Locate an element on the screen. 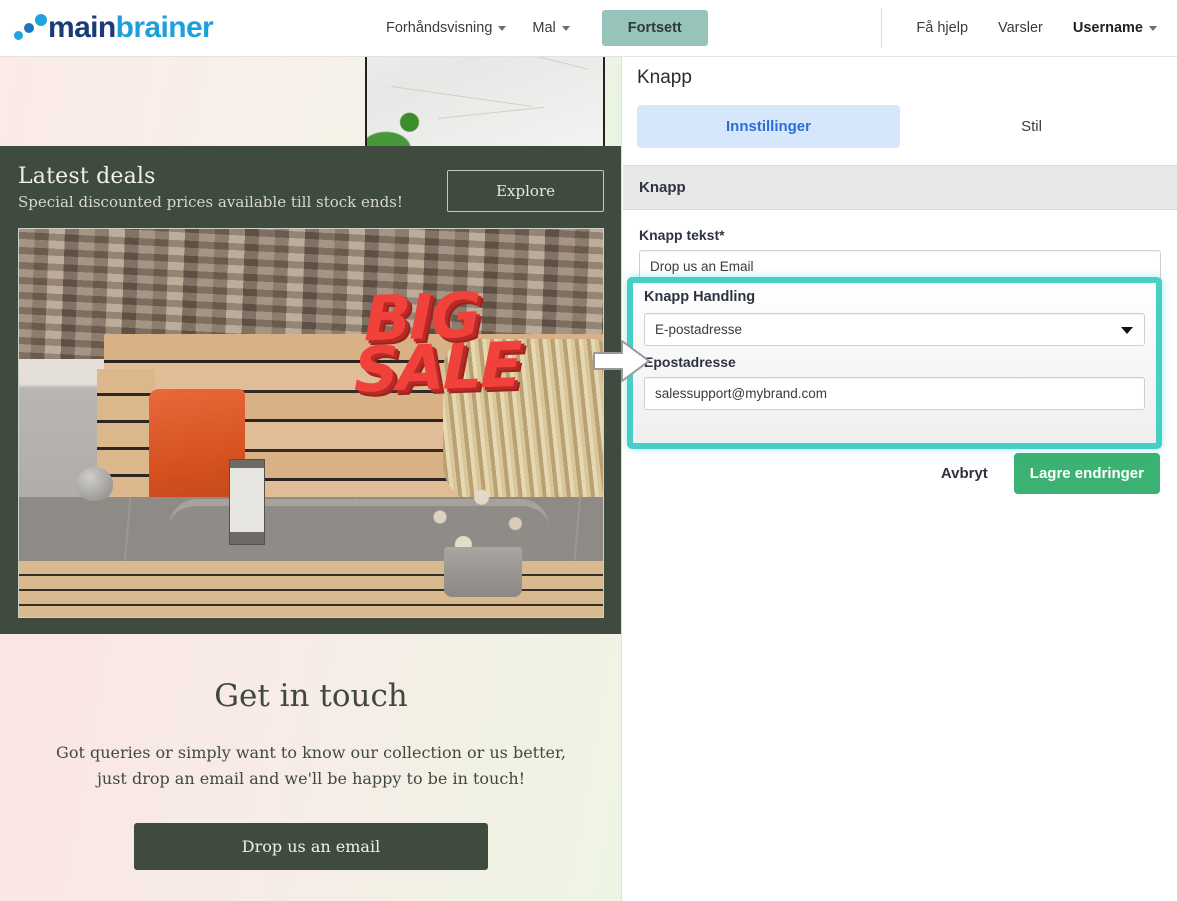 The height and width of the screenshot is (901, 1177). panel-title: Knapp is located at coordinates (664, 77).